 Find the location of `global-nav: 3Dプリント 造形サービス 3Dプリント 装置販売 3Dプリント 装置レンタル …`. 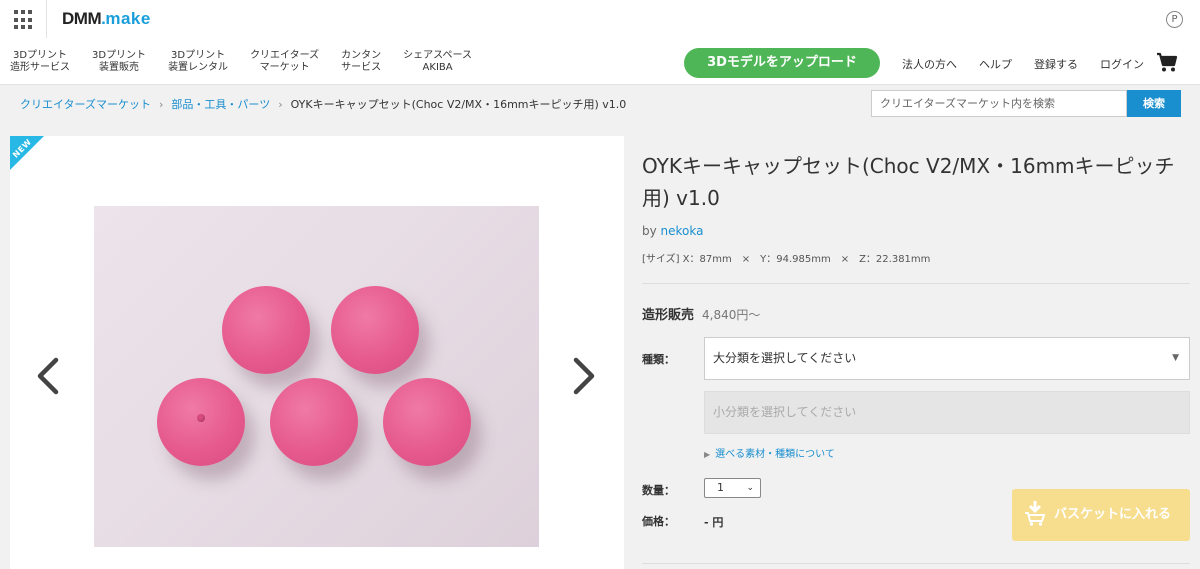

global-nav: 3Dプリント 造形サービス 3Dプリント 装置販売 3Dプリント 装置レンタル … is located at coordinates (252, 62).